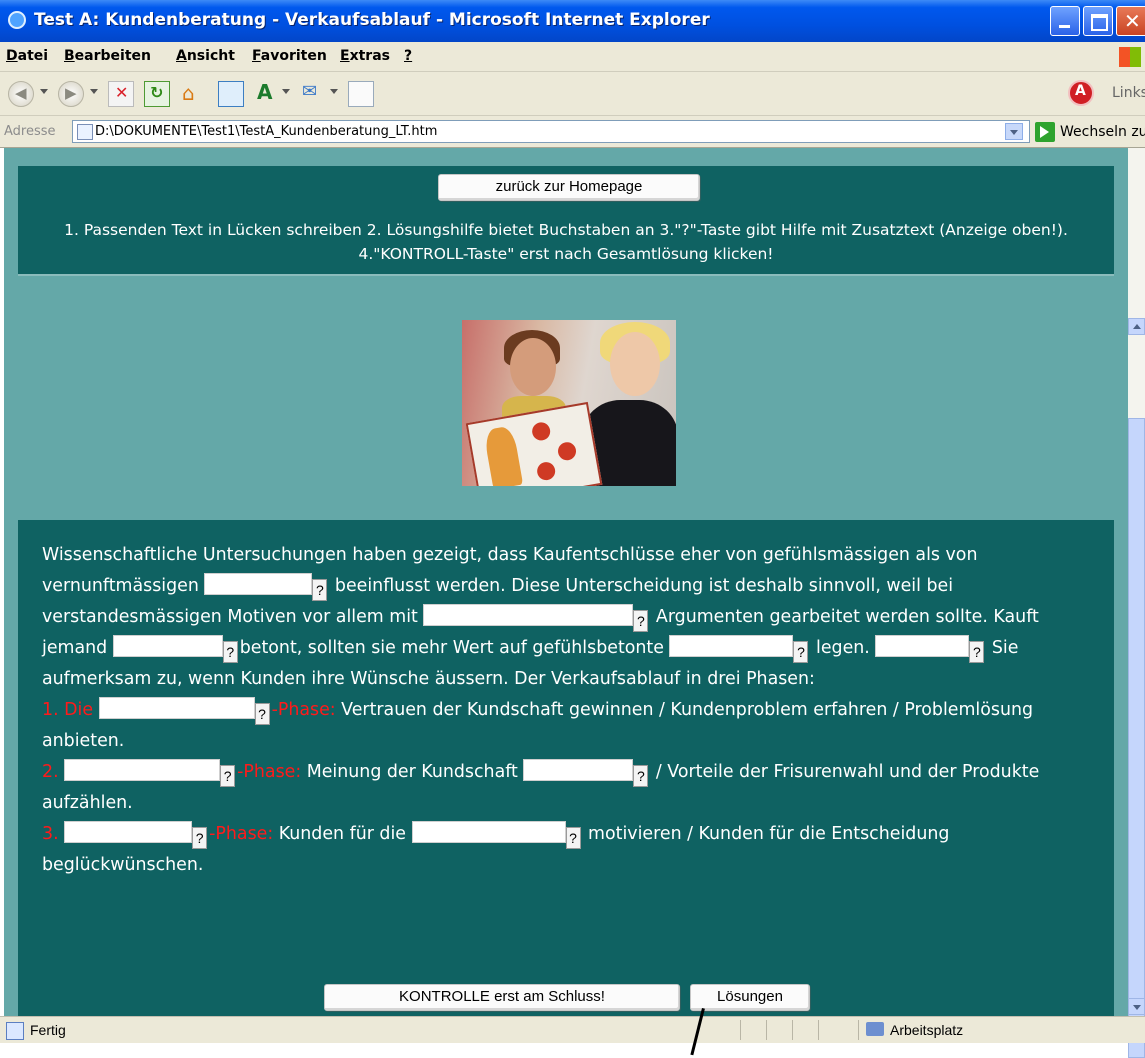  Describe the element at coordinates (1128, 93) in the screenshot. I see `links-label: Links` at that location.